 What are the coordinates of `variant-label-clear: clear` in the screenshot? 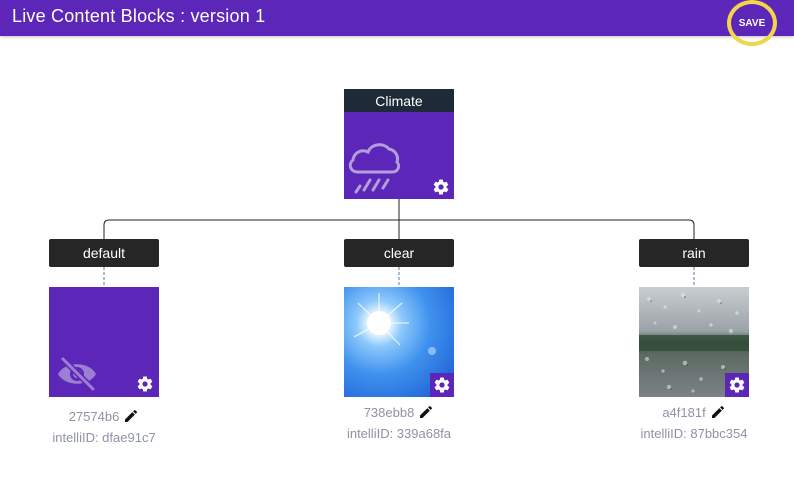 It's located at (399, 253).